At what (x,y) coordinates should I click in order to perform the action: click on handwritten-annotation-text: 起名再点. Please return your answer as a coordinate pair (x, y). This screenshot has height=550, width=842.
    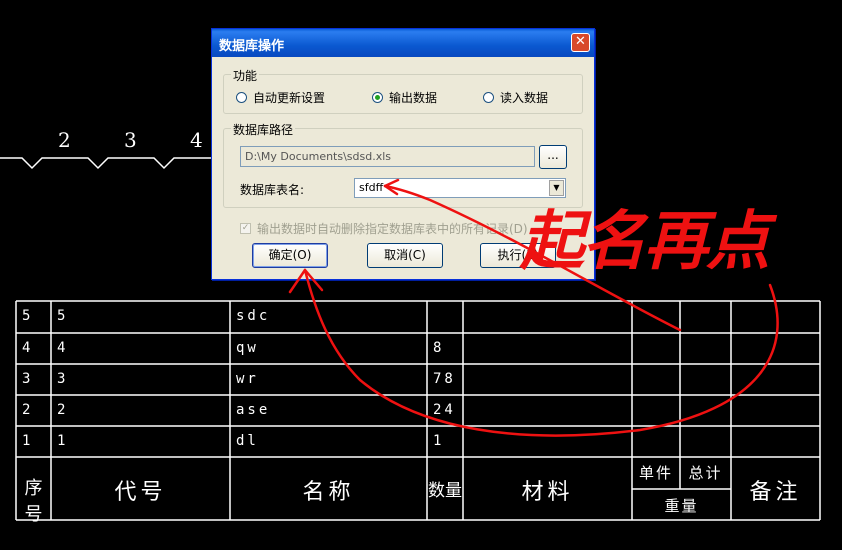
    Looking at the image, I should click on (645, 241).